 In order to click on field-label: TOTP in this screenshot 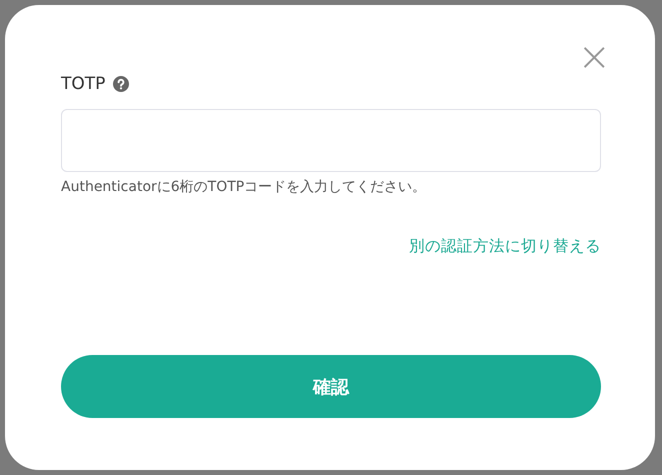, I will do `click(83, 84)`.